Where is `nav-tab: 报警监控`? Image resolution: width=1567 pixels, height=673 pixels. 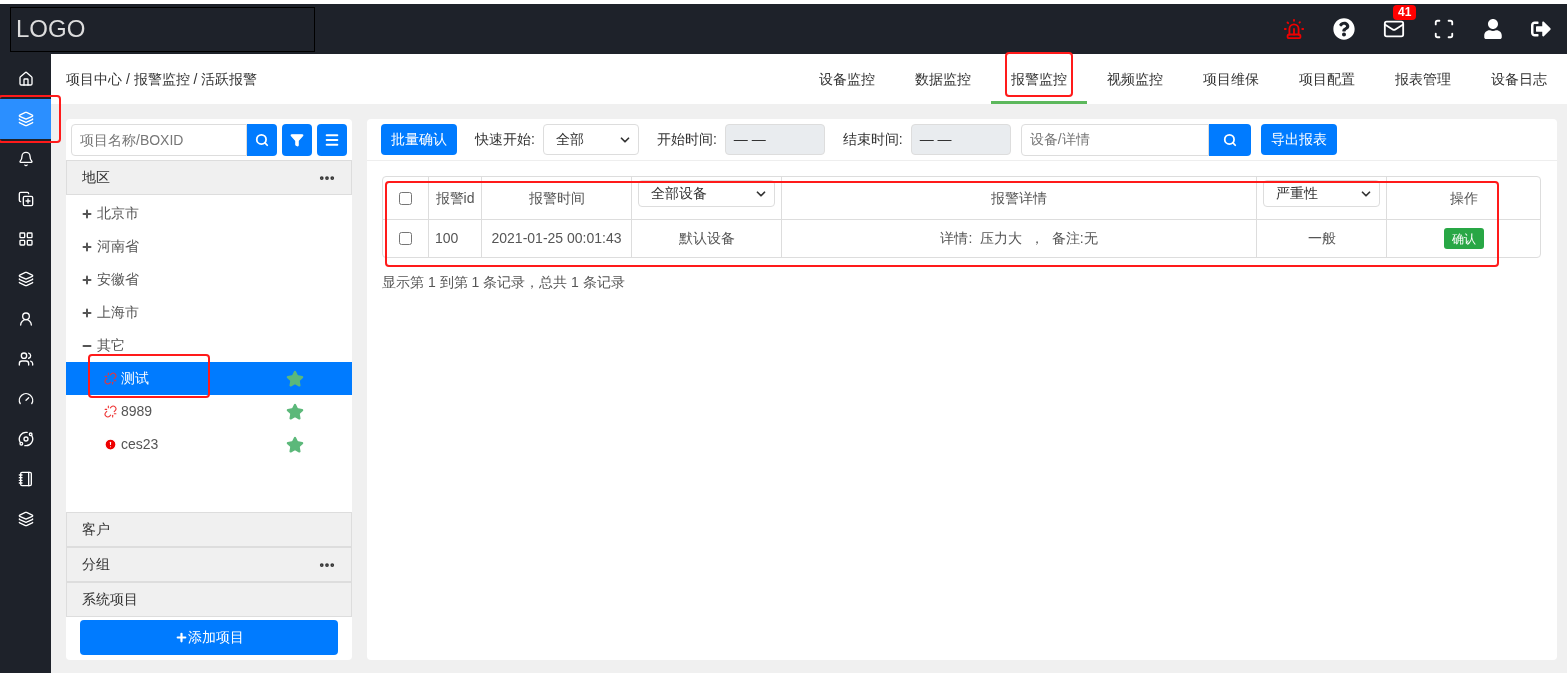
nav-tab: 报警监控 is located at coordinates (1039, 79).